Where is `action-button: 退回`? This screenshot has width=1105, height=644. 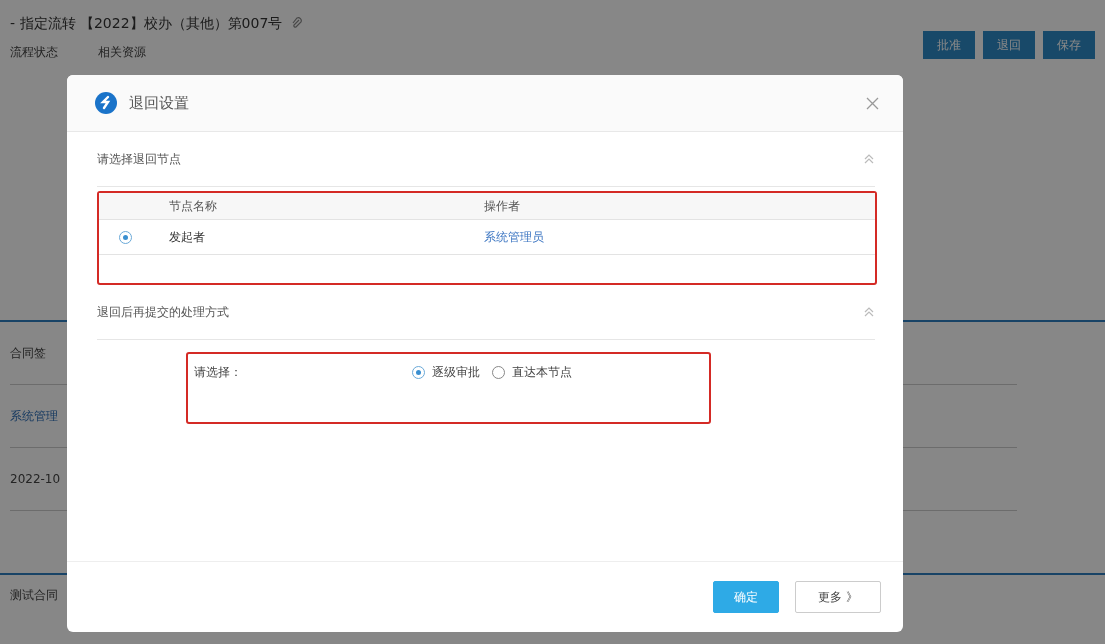 action-button: 退回 is located at coordinates (1009, 45).